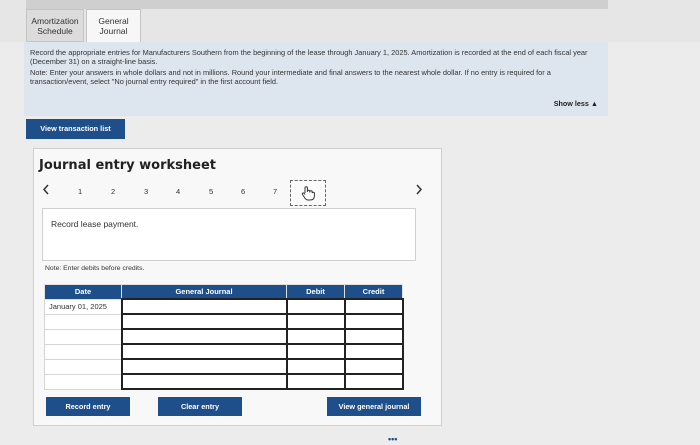 This screenshot has height=445, width=700. Describe the element at coordinates (576, 103) in the screenshot. I see `show-less-link: Show less ▲` at that location.